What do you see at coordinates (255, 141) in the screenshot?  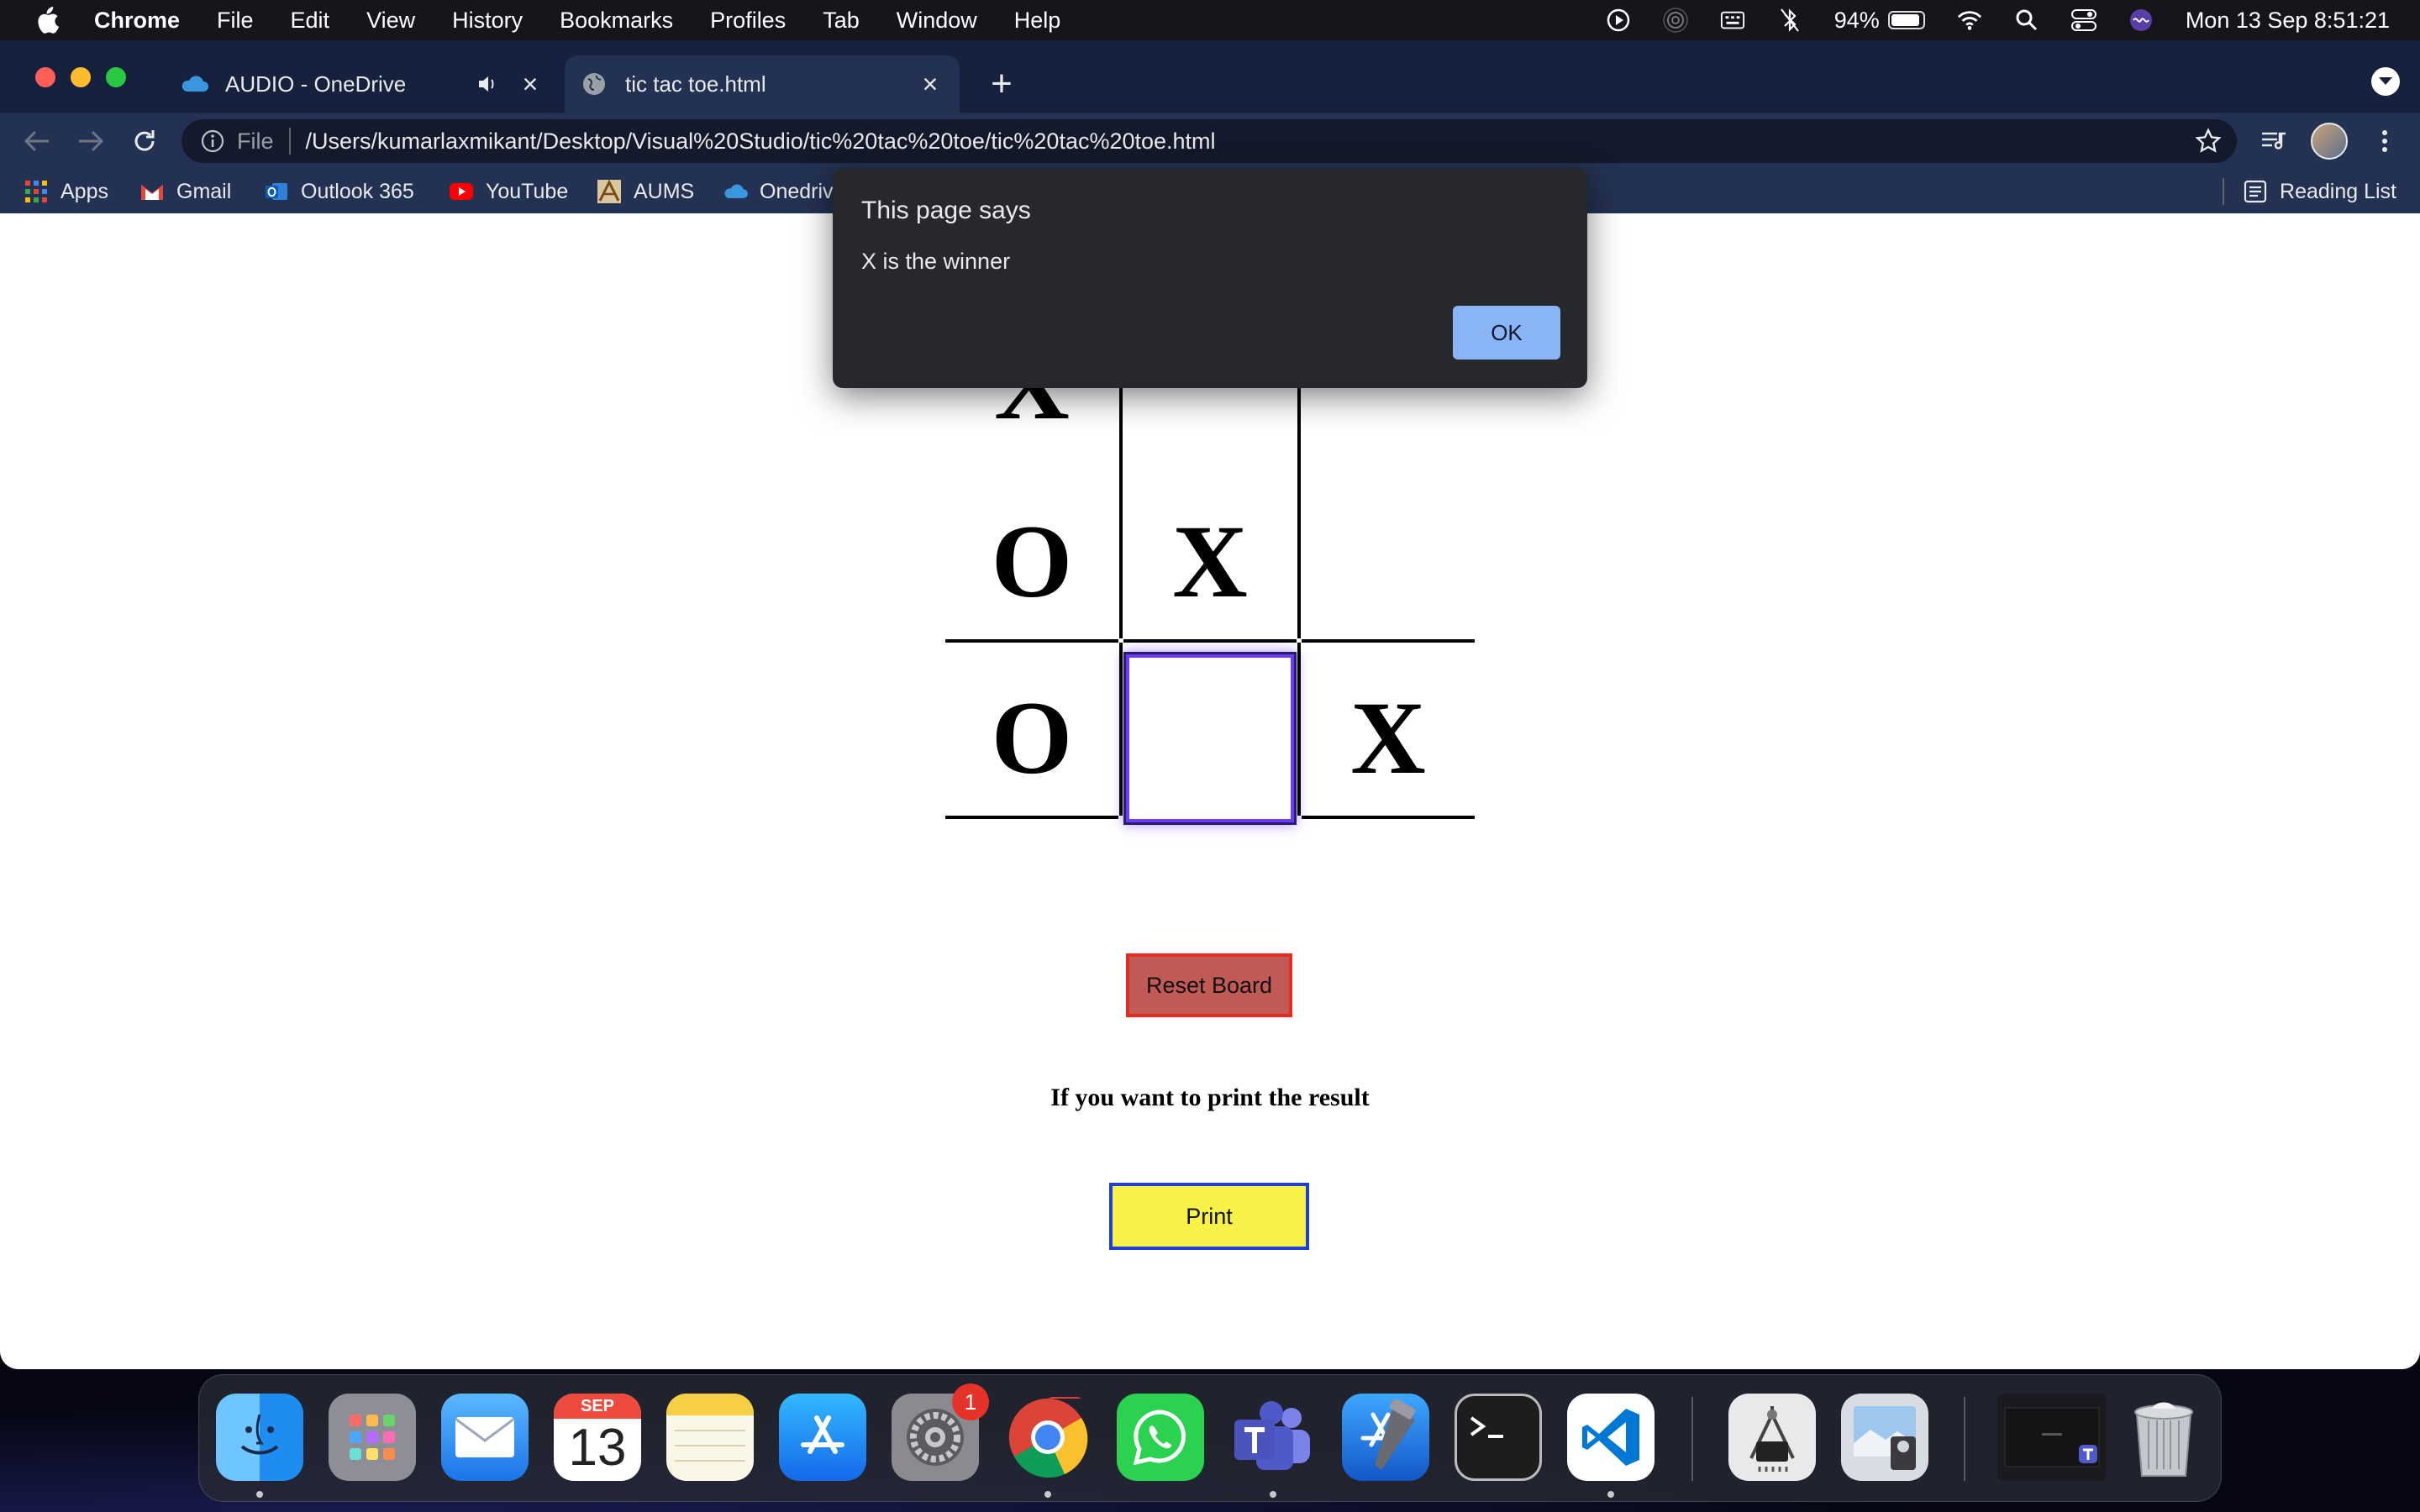 I see `url-scheme: File` at bounding box center [255, 141].